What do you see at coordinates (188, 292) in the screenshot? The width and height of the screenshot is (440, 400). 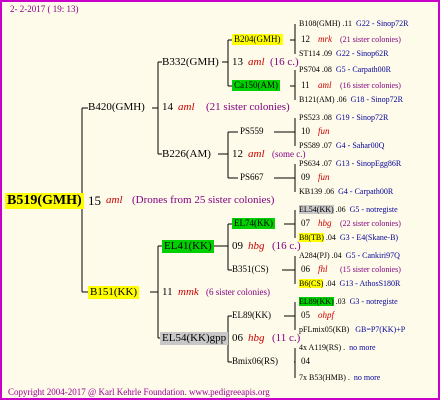 I see `gen1-1-mark: mmk` at bounding box center [188, 292].